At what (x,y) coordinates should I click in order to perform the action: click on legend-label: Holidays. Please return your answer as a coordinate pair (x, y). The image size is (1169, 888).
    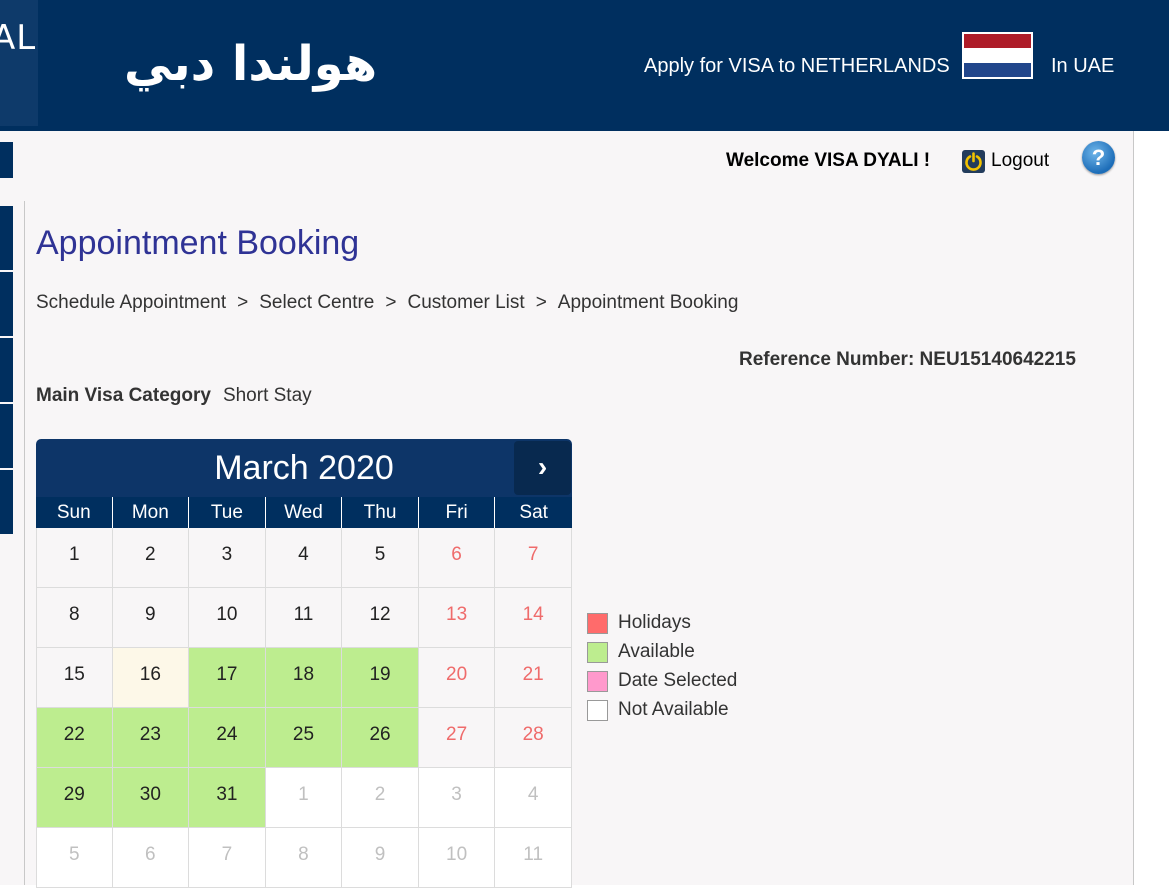
    Looking at the image, I should click on (654, 622).